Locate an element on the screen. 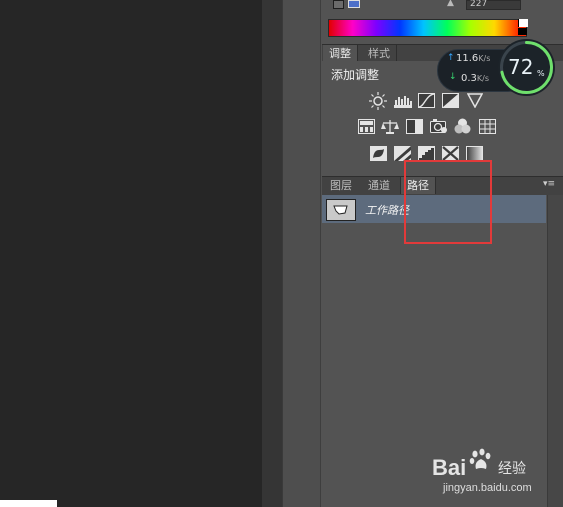  adjustments-title: 添加调整 is located at coordinates (355, 75).